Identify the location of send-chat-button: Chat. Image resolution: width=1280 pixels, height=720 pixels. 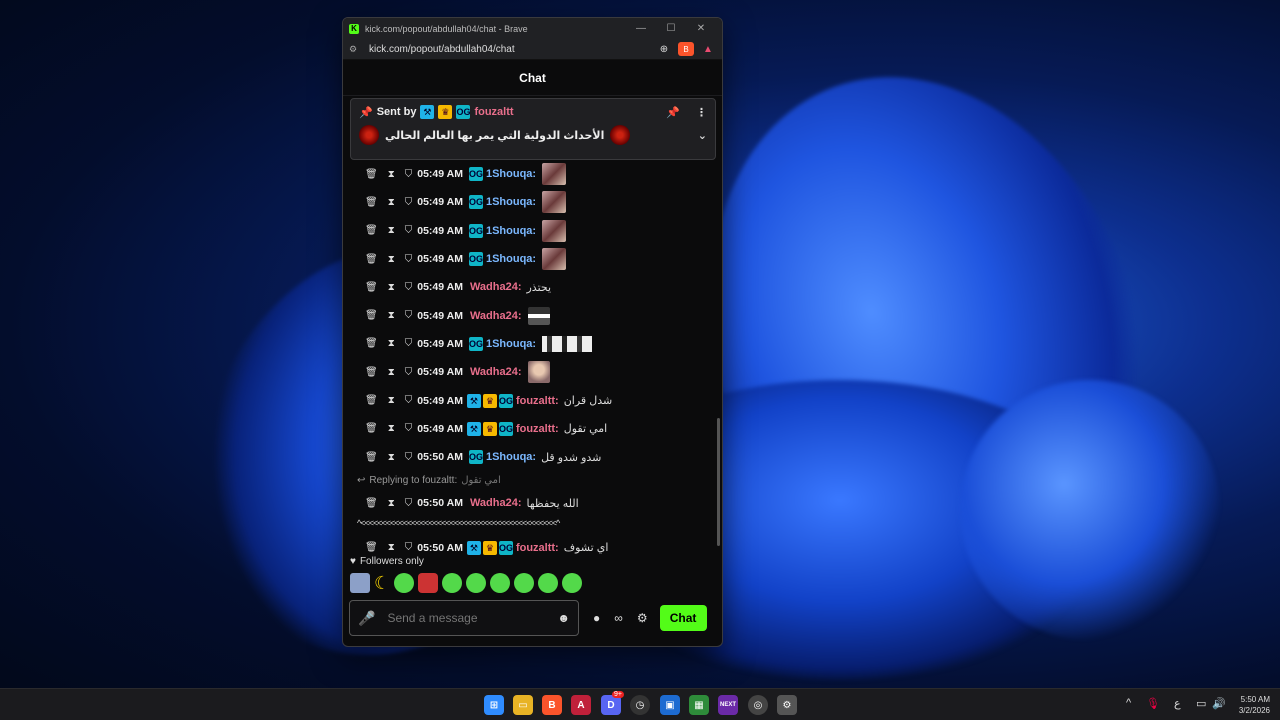
(683, 618).